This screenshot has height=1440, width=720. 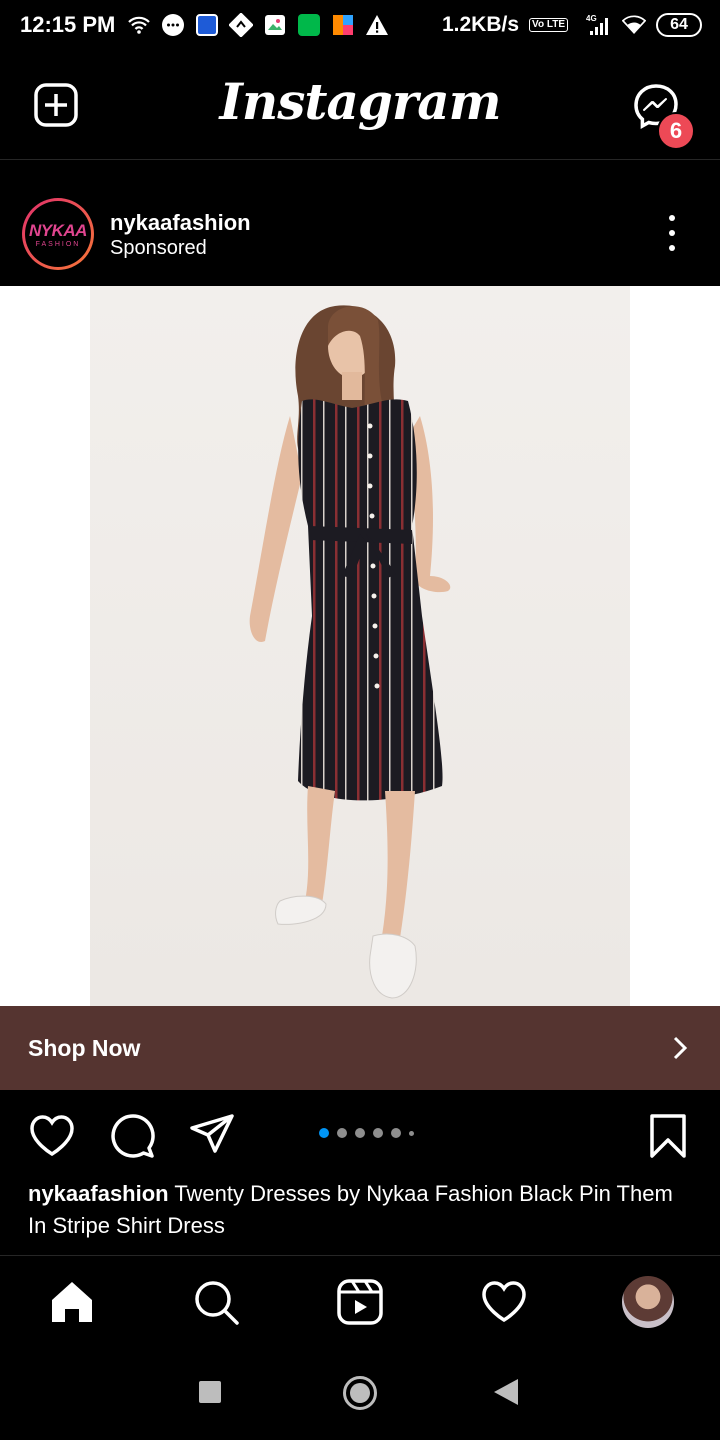 I want to click on bookmark-icon, so click(x=668, y=1136).